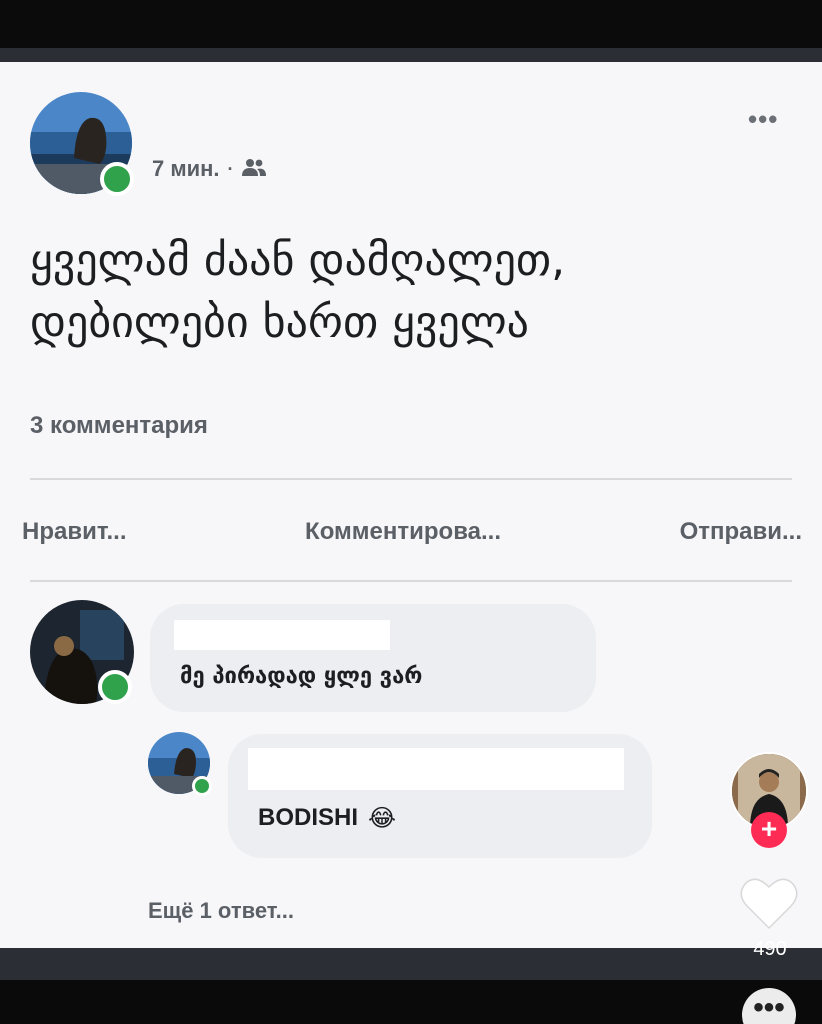 The width and height of the screenshot is (822, 1024). What do you see at coordinates (186, 168) in the screenshot?
I see `post-time: 7 мин.` at bounding box center [186, 168].